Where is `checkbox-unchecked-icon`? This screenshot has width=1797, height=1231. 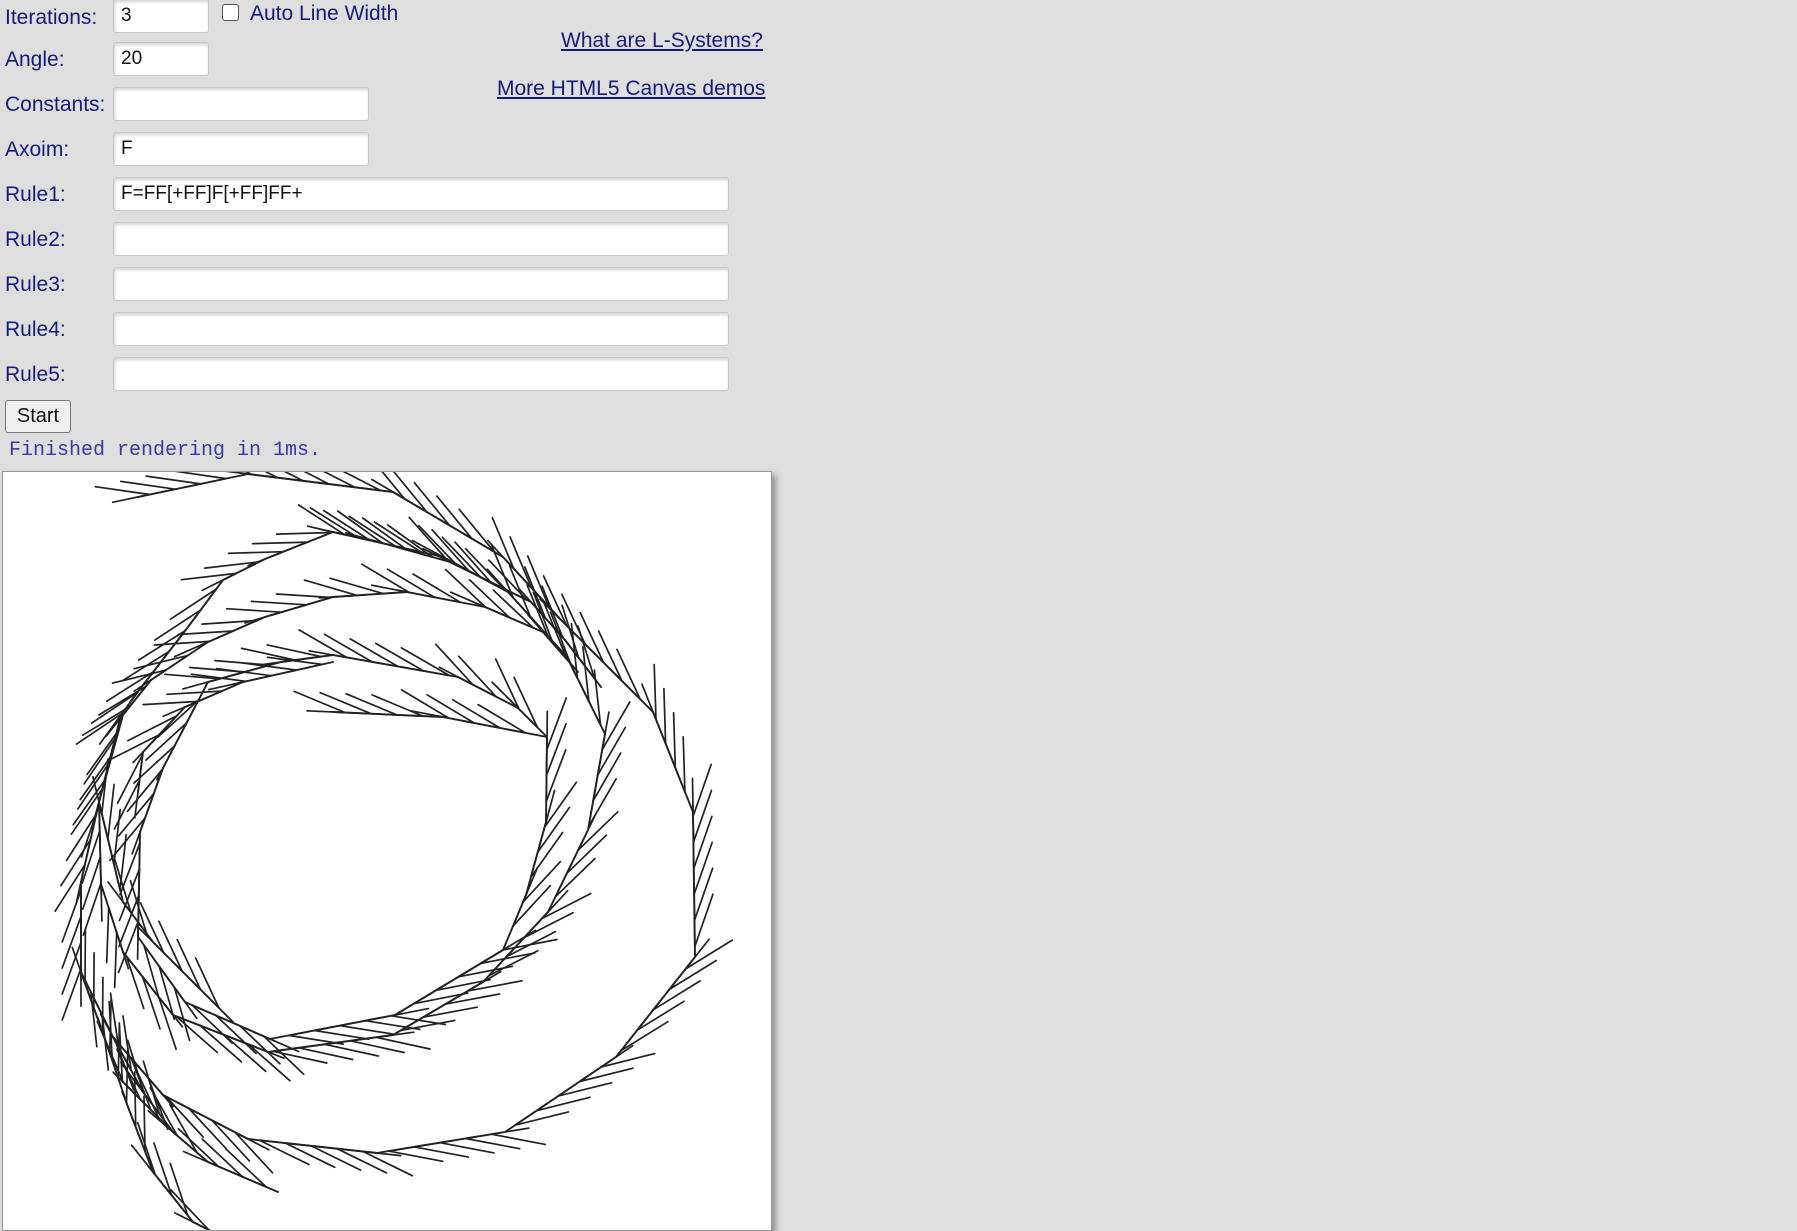 checkbox-unchecked-icon is located at coordinates (230, 12).